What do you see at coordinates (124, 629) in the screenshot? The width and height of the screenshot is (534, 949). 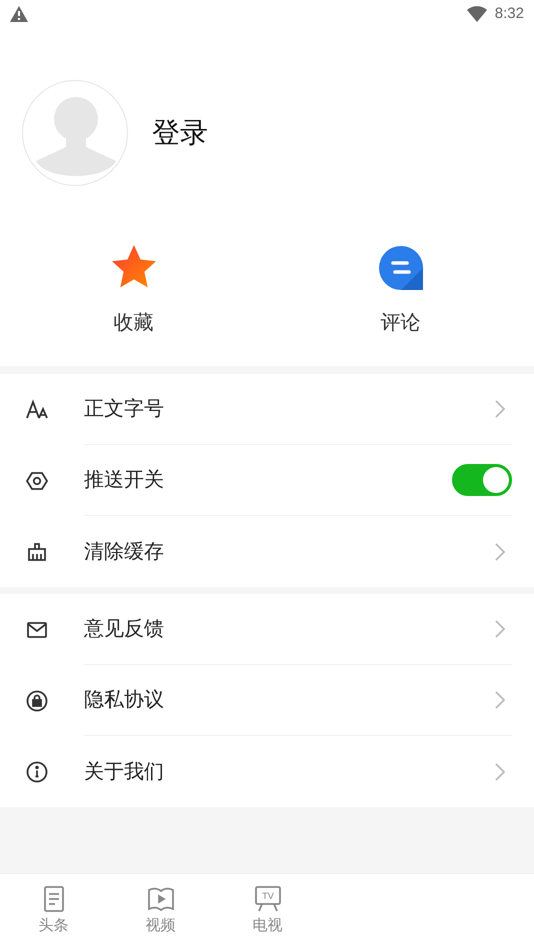 I see `setting-label: 意见反馈` at bounding box center [124, 629].